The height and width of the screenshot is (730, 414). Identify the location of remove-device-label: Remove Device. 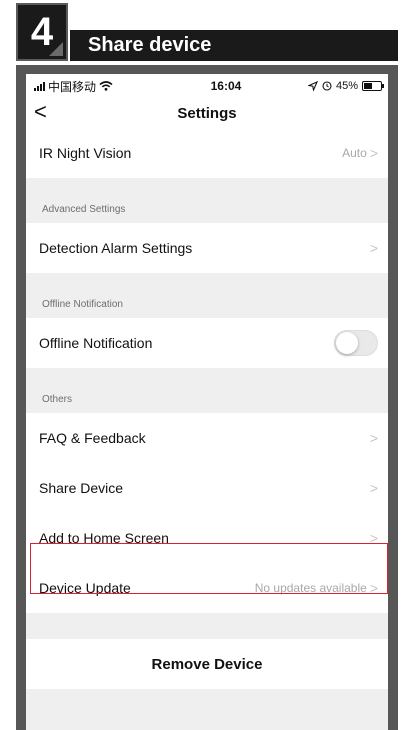
(207, 664).